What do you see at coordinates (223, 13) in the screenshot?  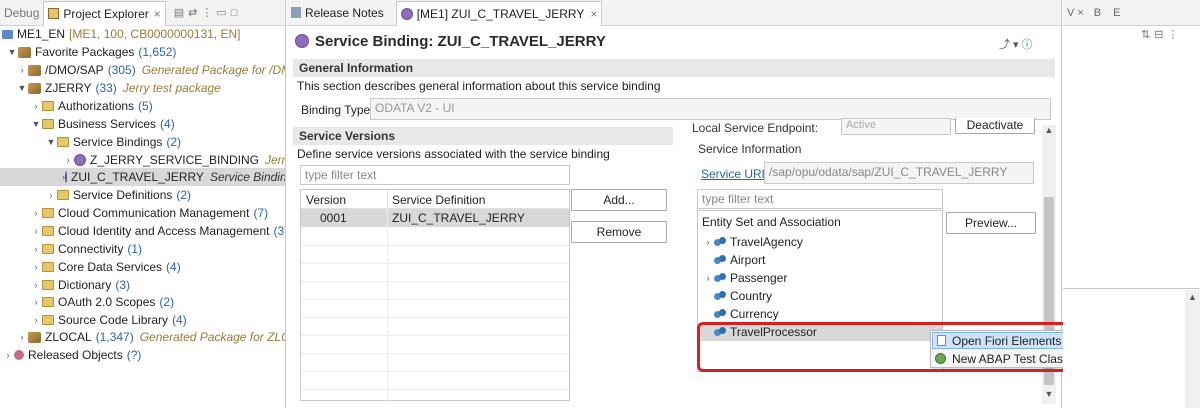 I see `minimize-icon: ▭` at bounding box center [223, 13].